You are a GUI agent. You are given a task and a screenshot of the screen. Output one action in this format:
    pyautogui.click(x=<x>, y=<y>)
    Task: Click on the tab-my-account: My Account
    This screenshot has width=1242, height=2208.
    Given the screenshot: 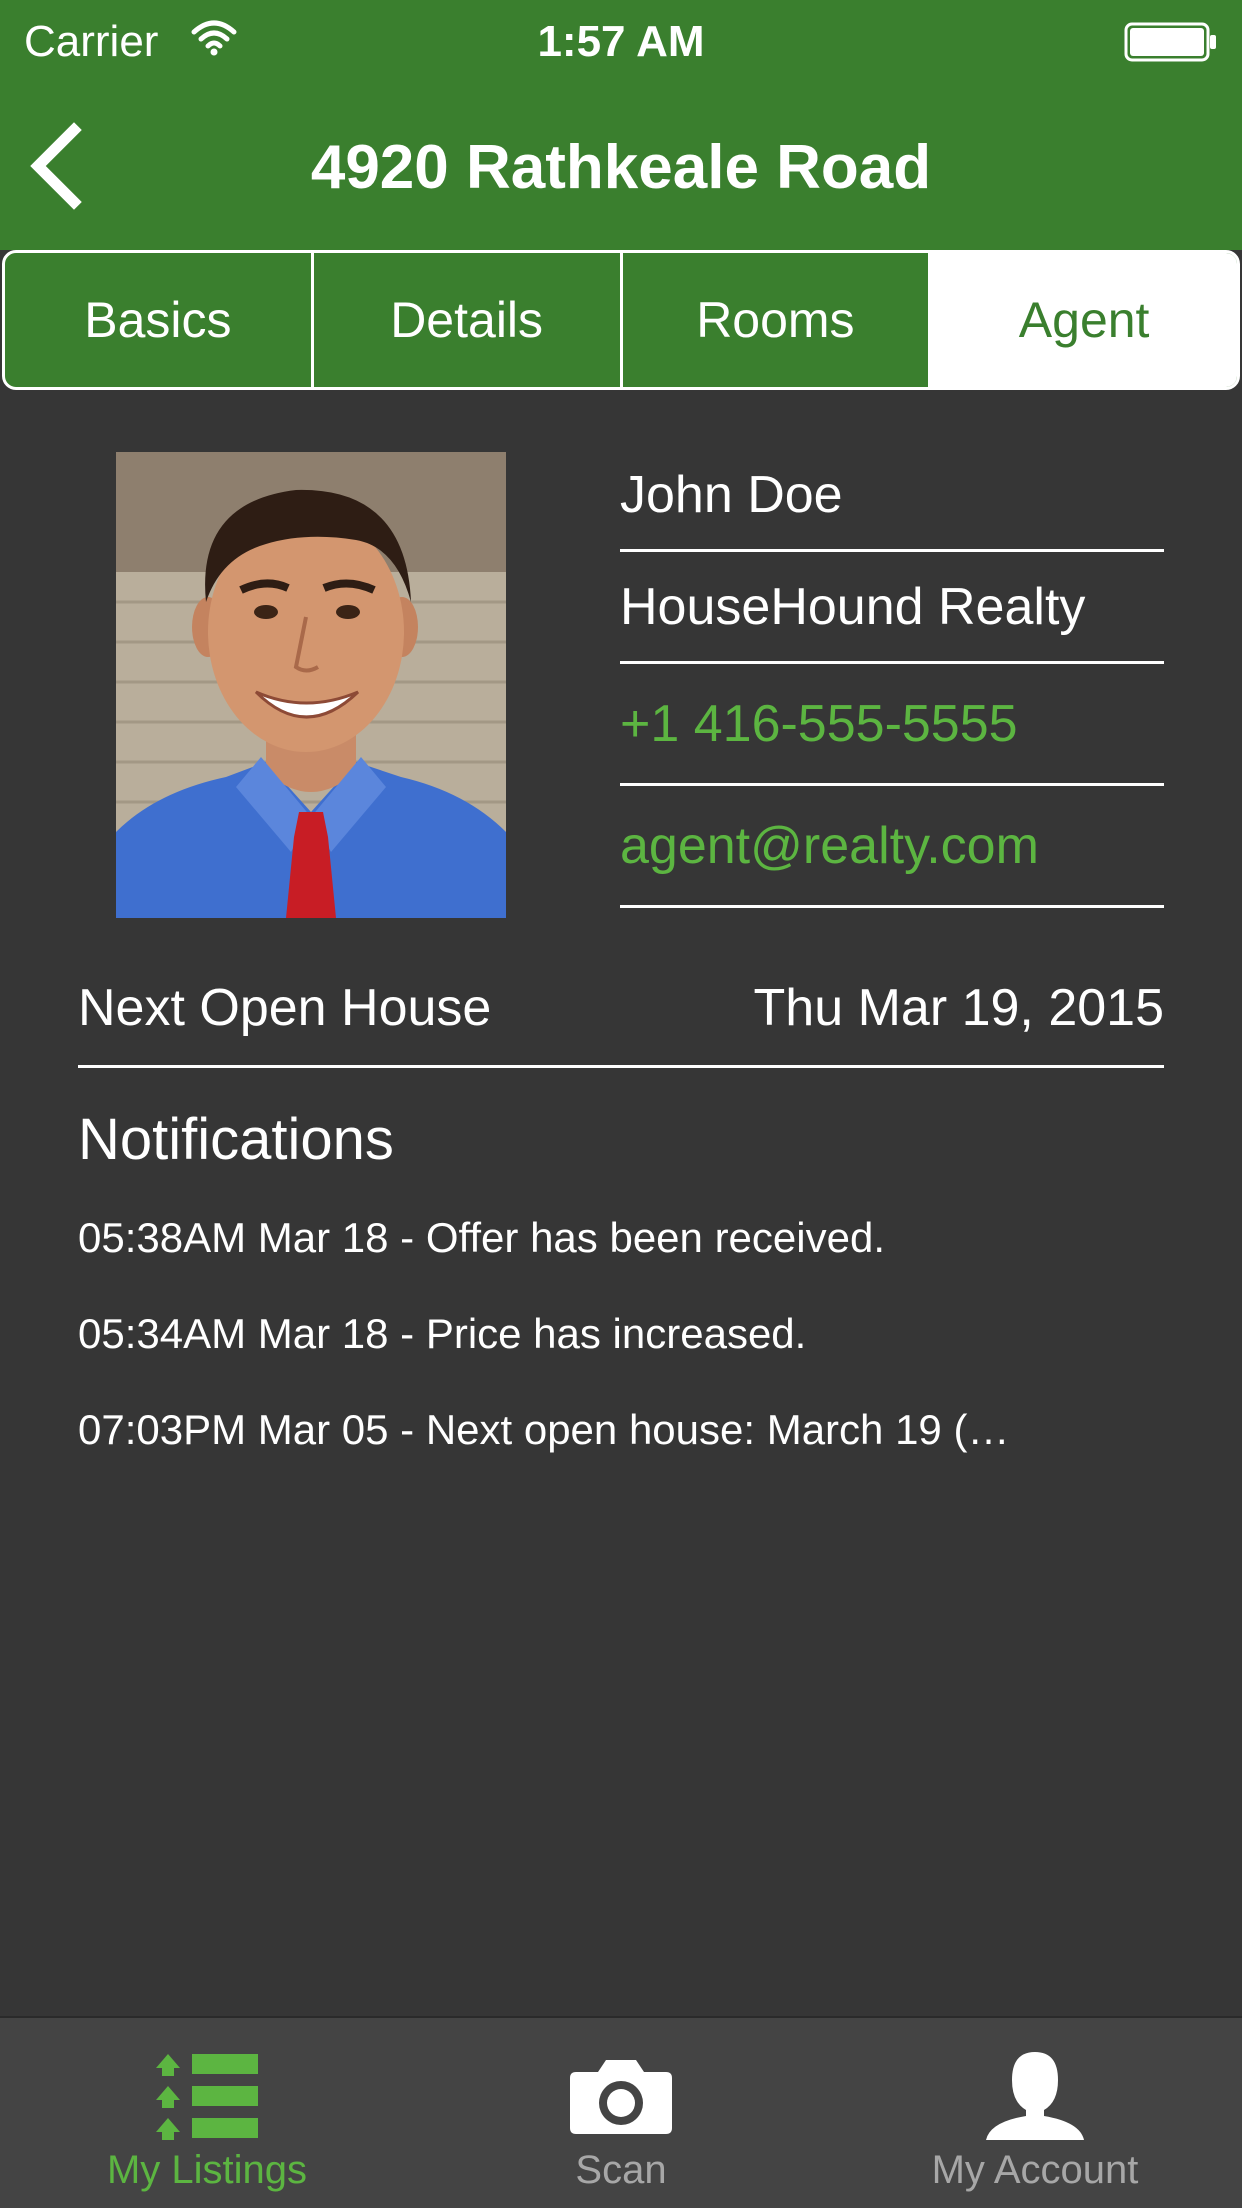 What is the action you would take?
    pyautogui.click(x=1035, y=2113)
    